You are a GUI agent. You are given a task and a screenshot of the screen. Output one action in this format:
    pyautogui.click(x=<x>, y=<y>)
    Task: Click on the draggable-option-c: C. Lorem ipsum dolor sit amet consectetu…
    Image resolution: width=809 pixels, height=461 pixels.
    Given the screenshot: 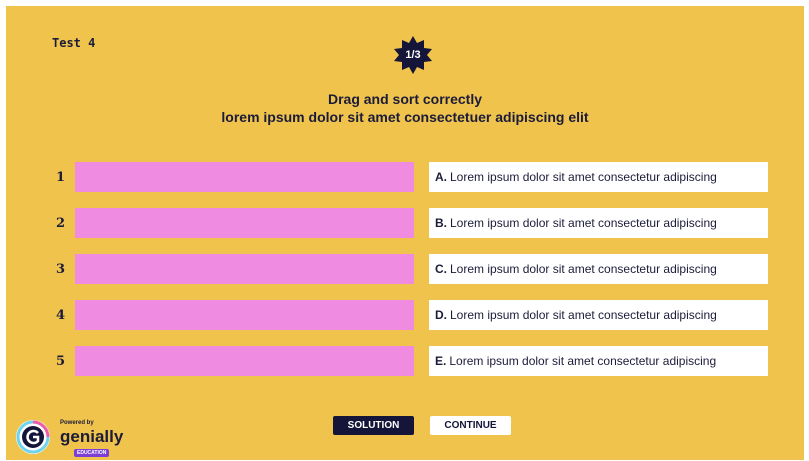 What is the action you would take?
    pyautogui.click(x=598, y=269)
    